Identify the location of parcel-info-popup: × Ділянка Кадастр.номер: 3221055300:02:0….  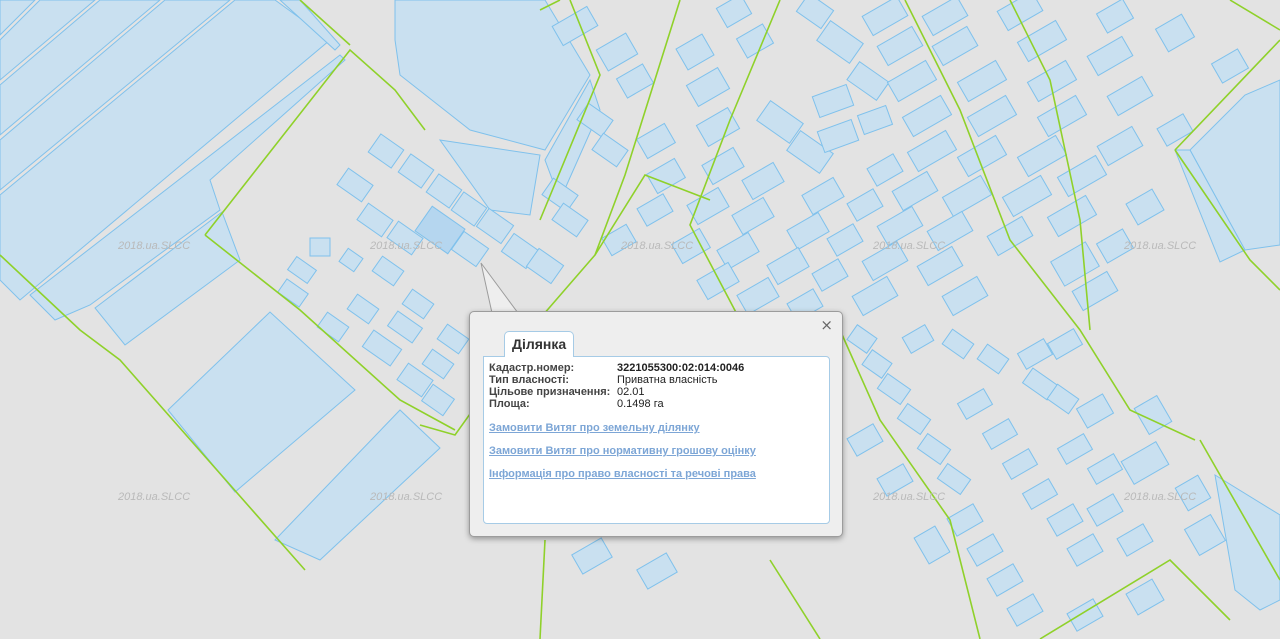
(656, 424).